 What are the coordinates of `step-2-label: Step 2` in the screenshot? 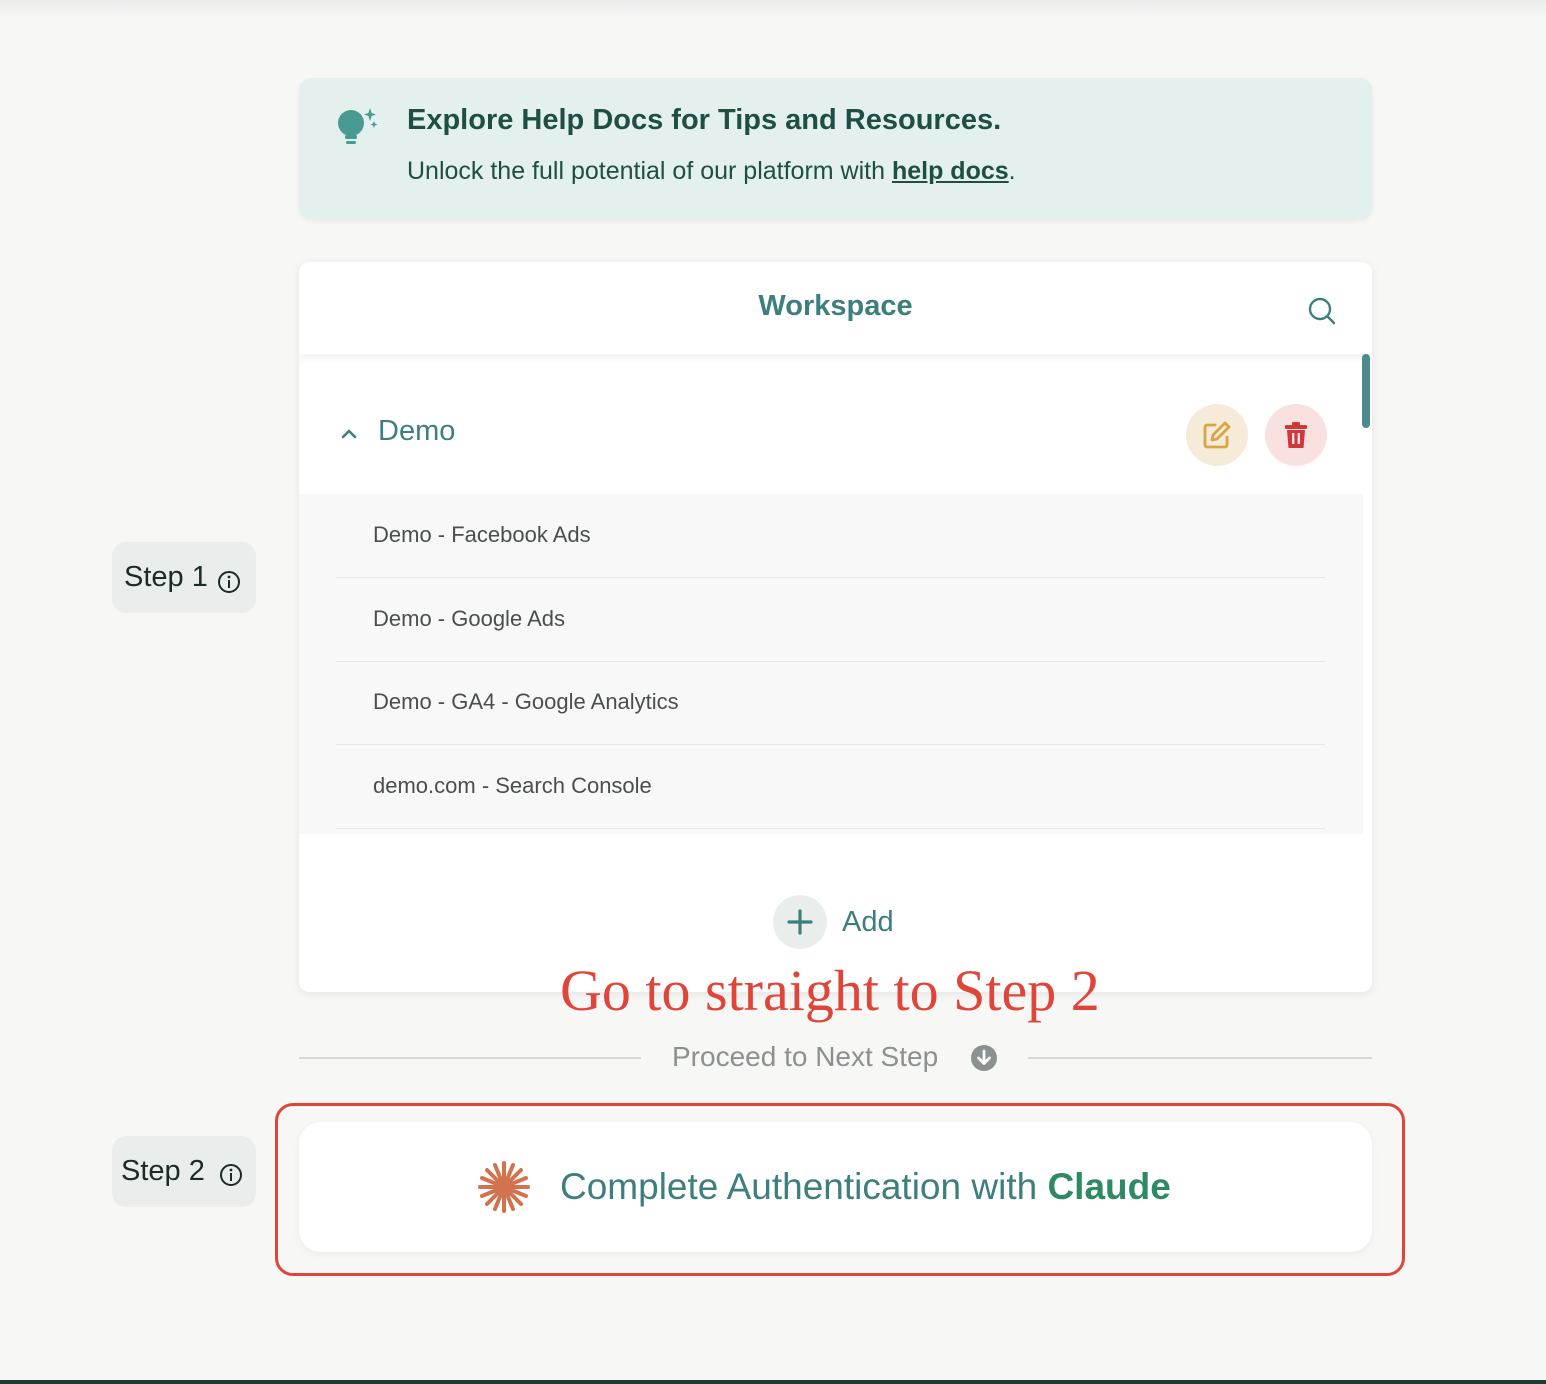 It's located at (163, 1171).